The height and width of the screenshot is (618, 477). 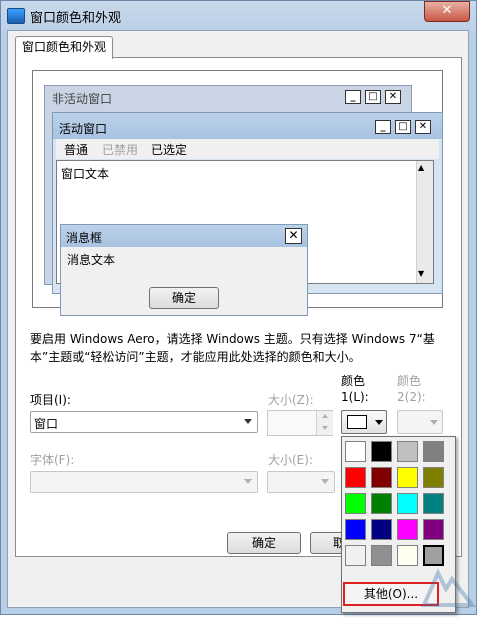 I want to click on font-size-select, so click(x=301, y=482).